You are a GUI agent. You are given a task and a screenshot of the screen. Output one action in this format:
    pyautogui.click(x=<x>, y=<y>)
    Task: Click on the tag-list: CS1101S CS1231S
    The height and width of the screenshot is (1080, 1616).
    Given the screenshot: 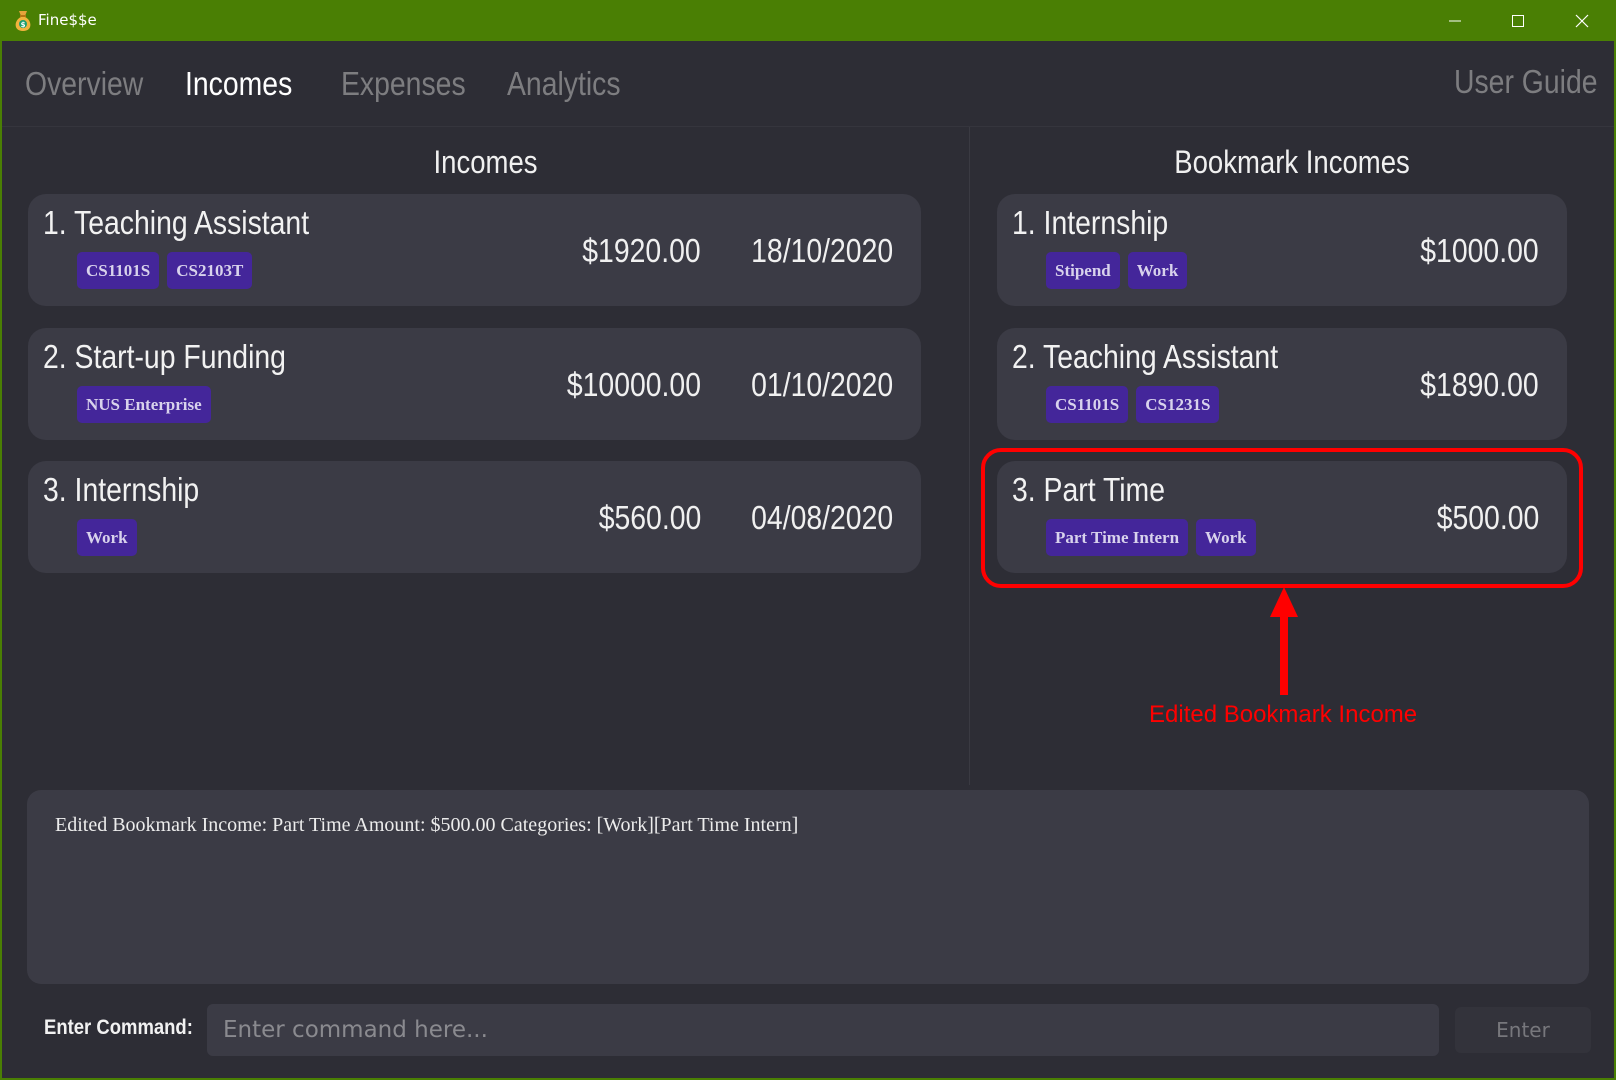 What is the action you would take?
    pyautogui.click(x=1133, y=404)
    